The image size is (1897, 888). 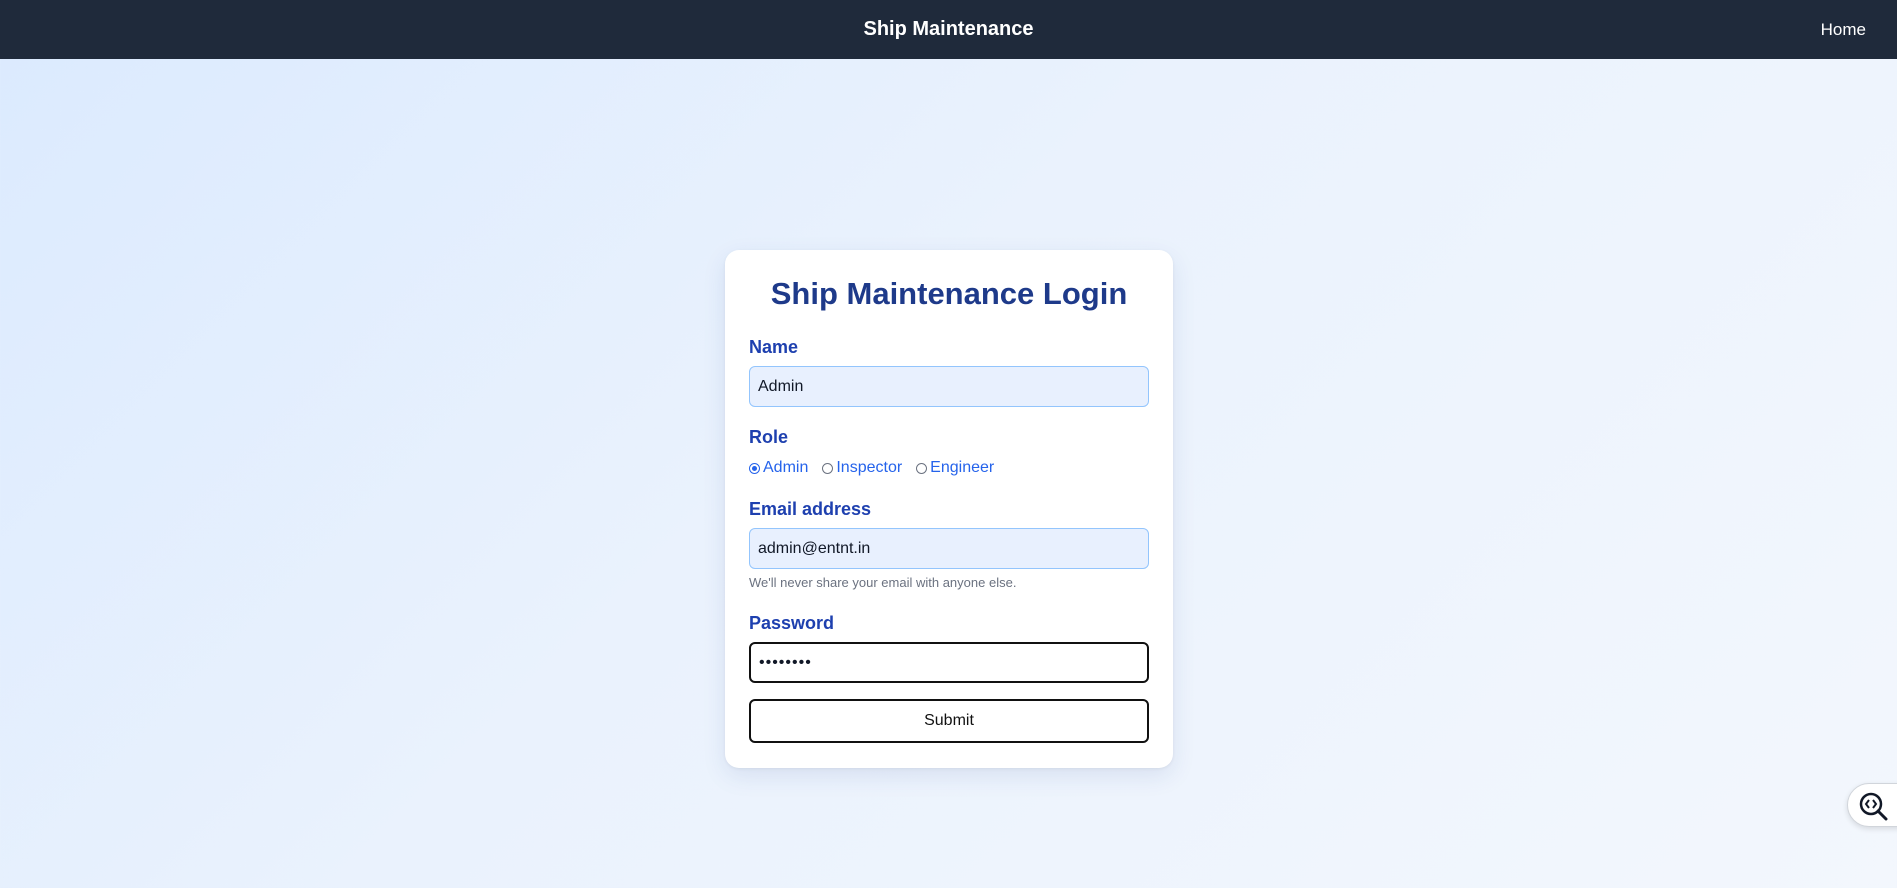 I want to click on role-option-engineer: Engineer, so click(x=955, y=468).